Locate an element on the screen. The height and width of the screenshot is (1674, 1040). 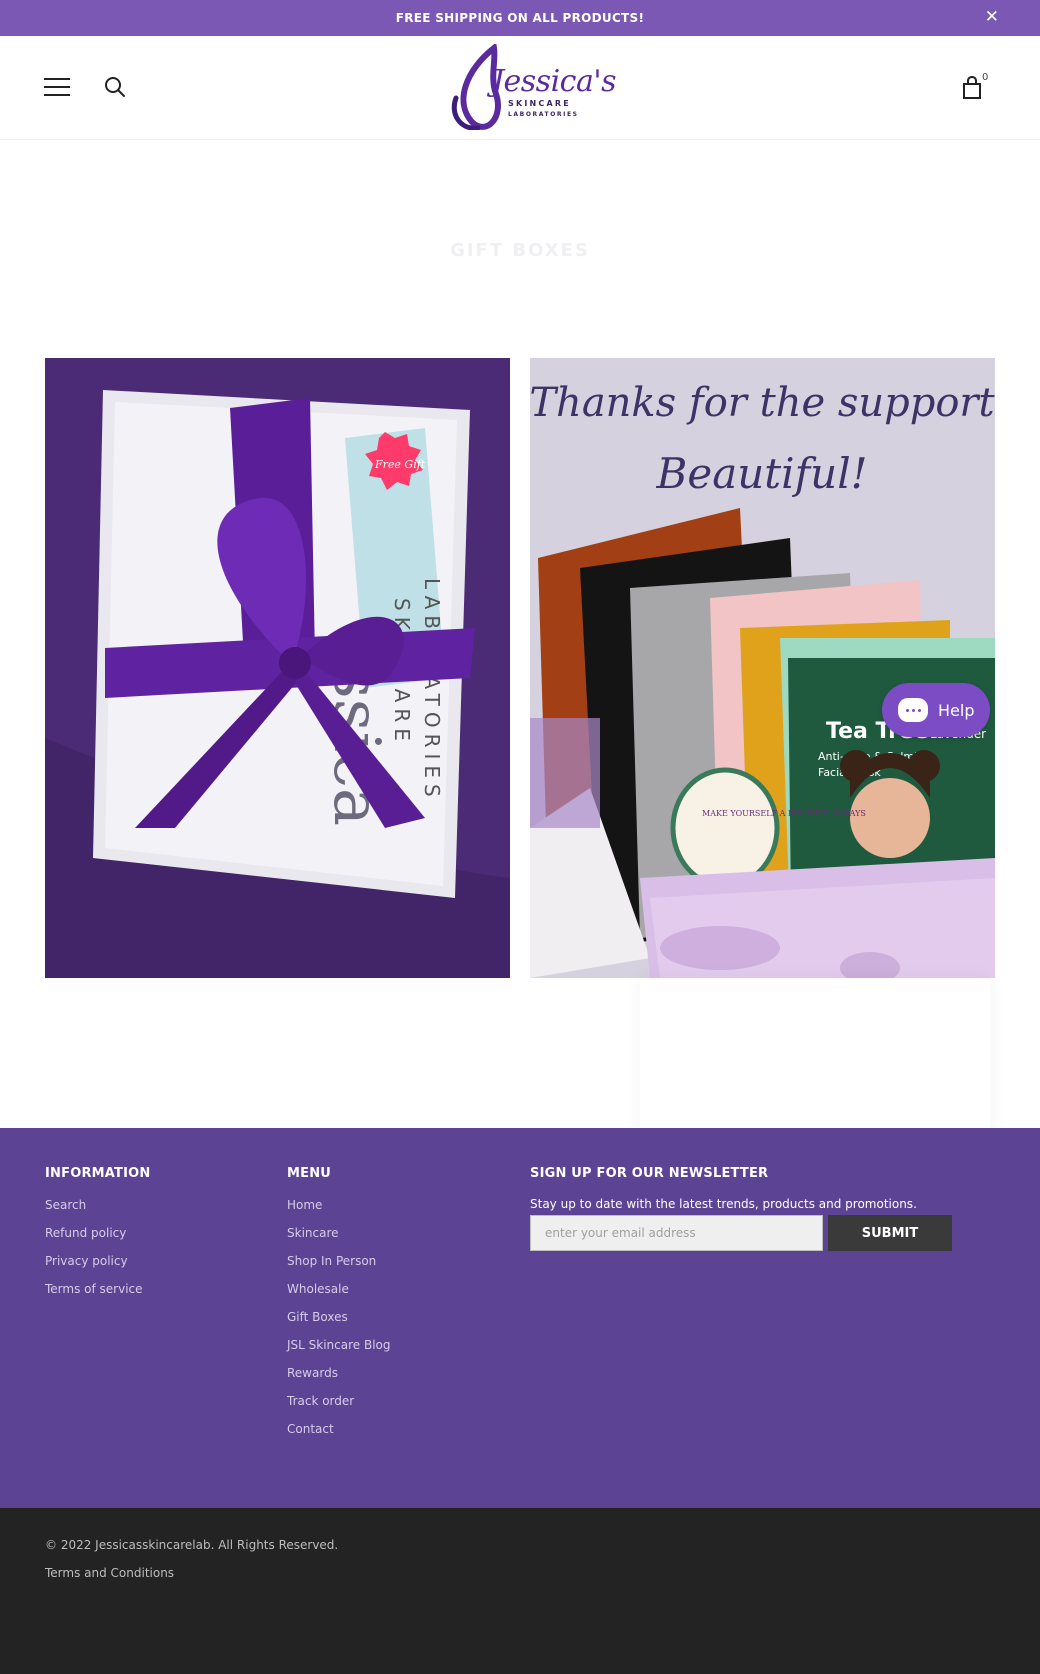
footer-menu-title: MENU is located at coordinates (309, 1173).